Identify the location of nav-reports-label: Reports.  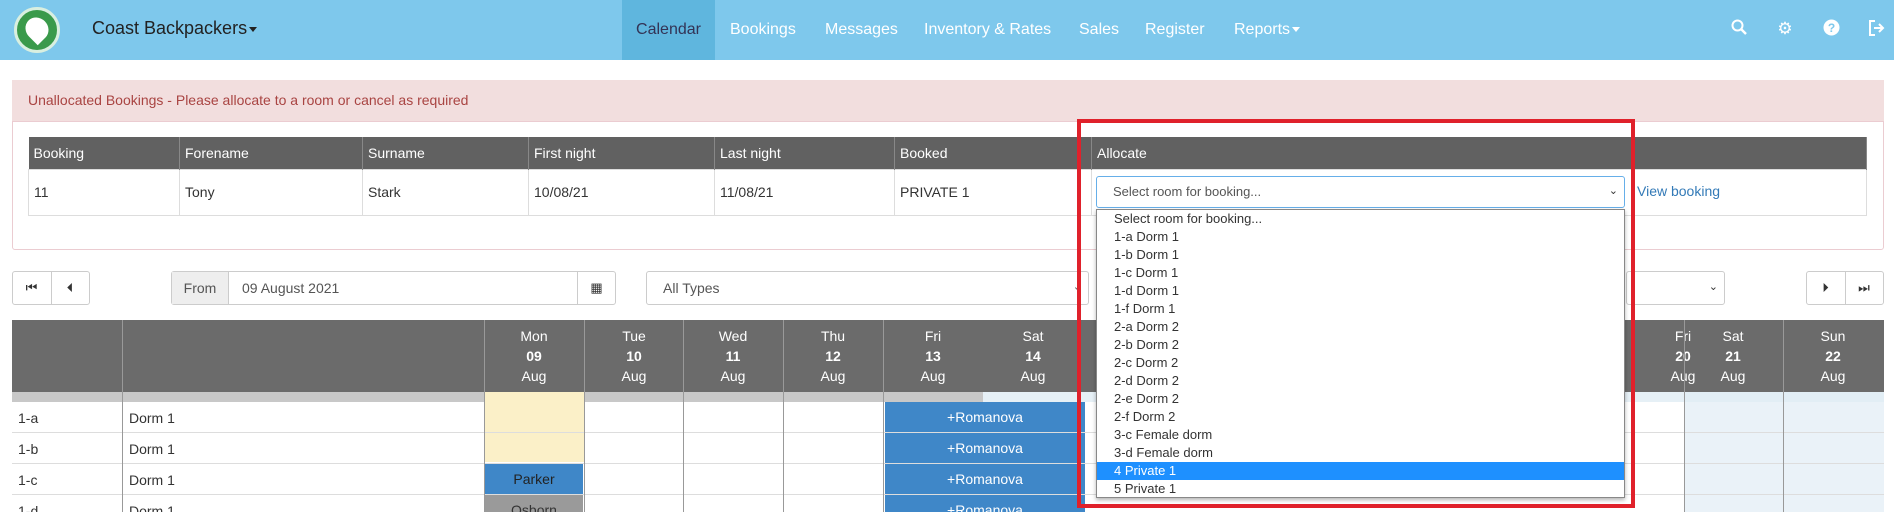
(1262, 29).